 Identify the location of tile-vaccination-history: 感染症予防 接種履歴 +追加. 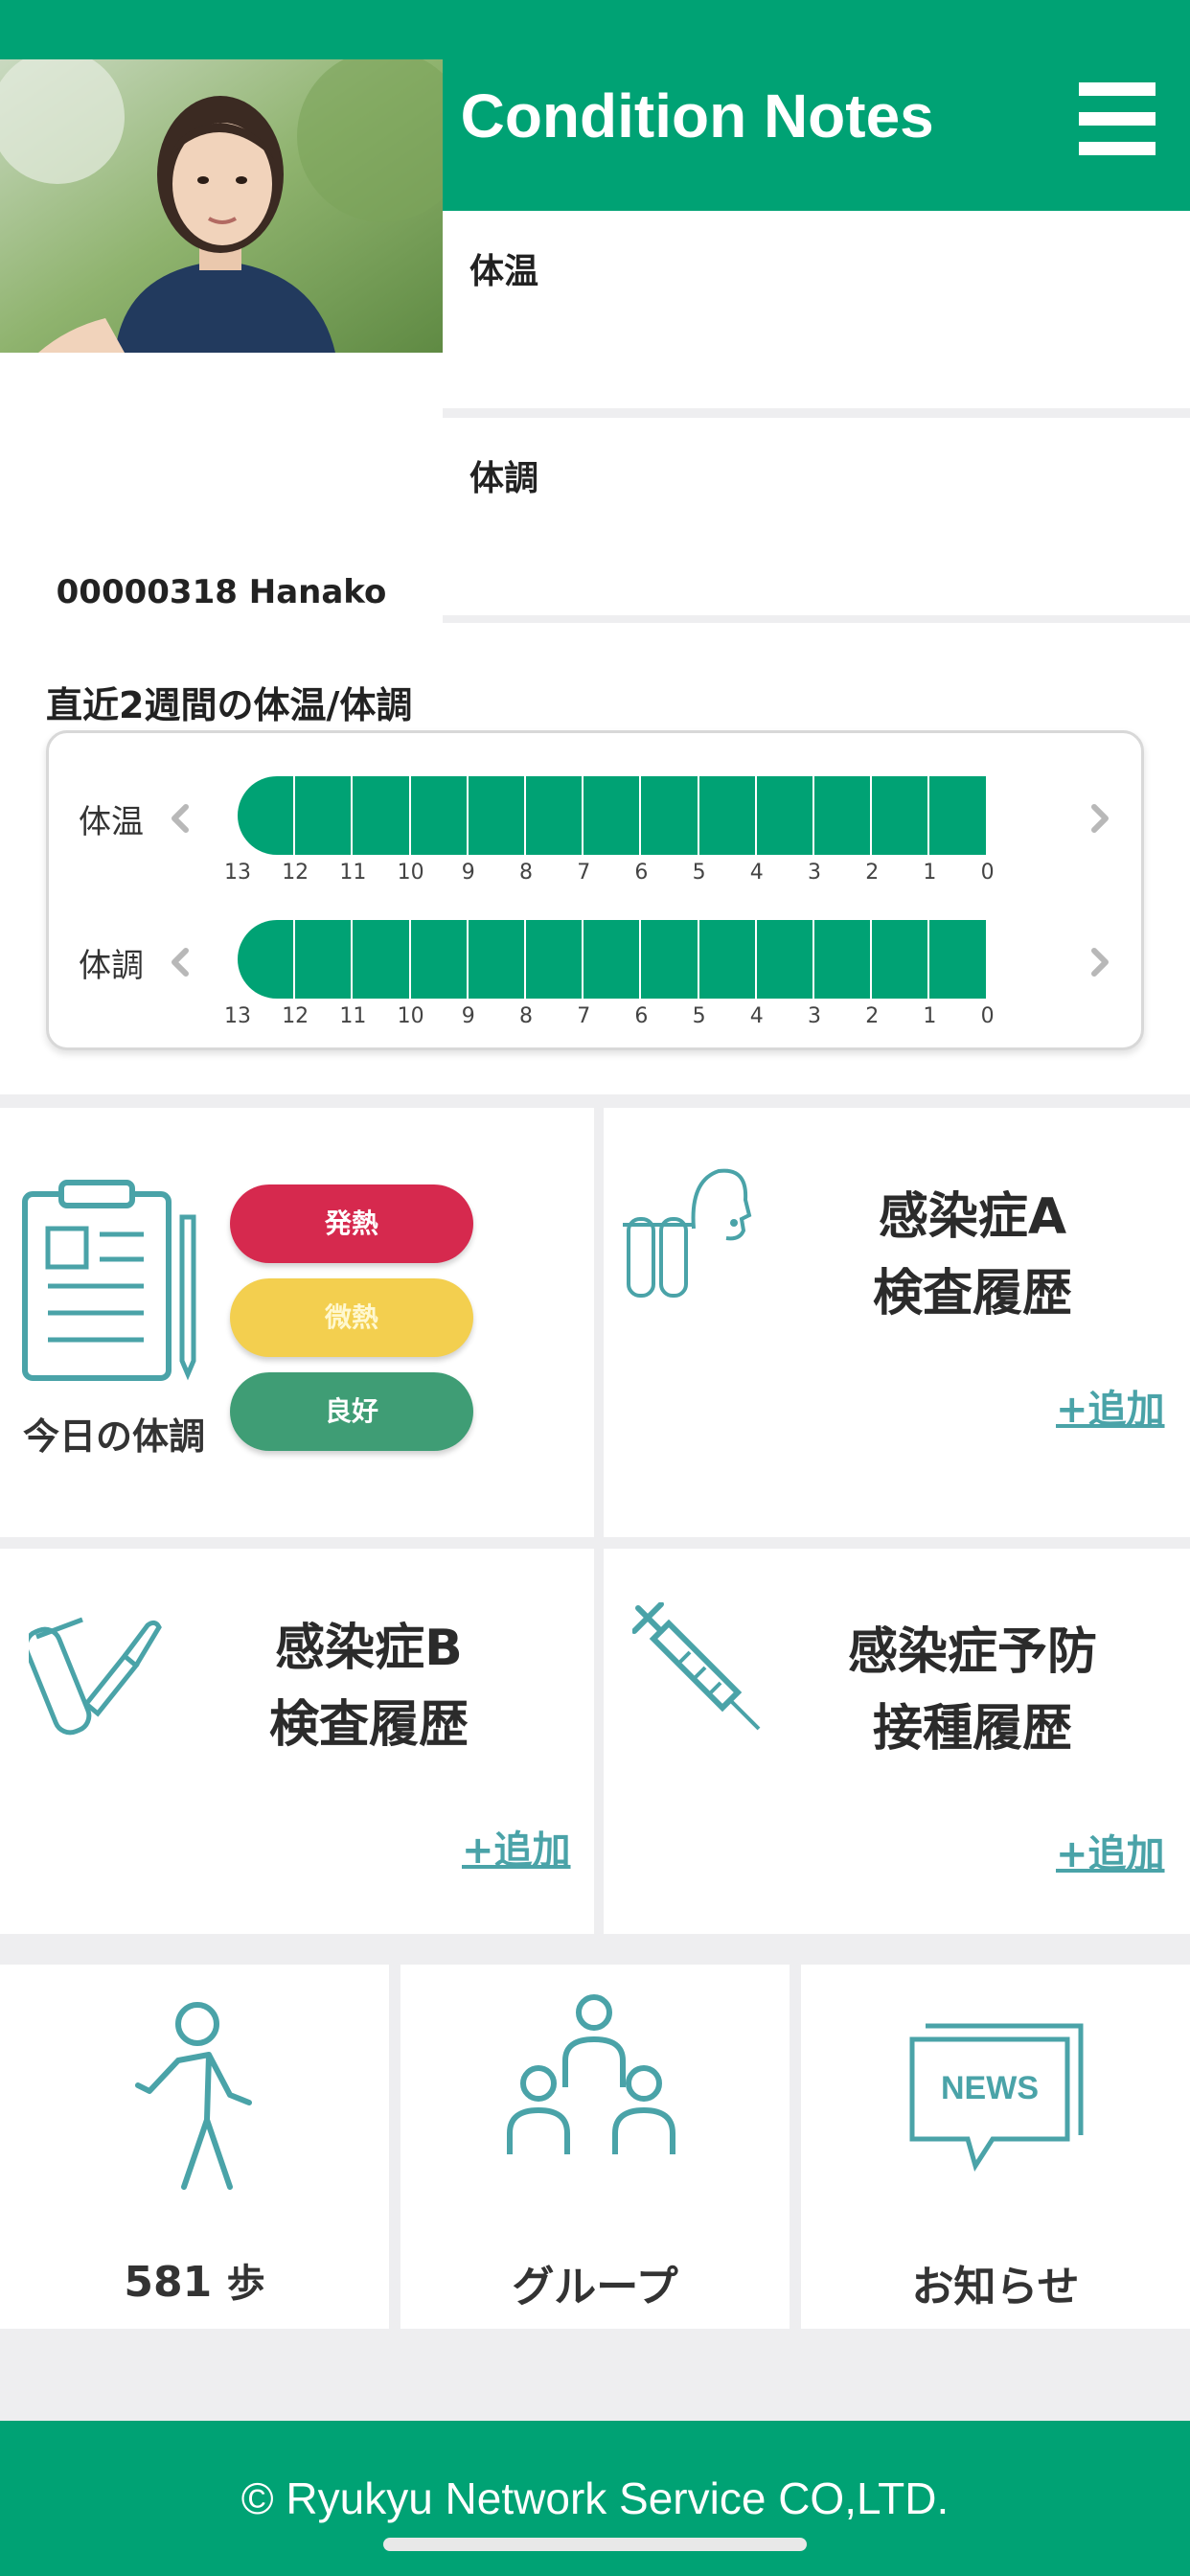
(897, 1741).